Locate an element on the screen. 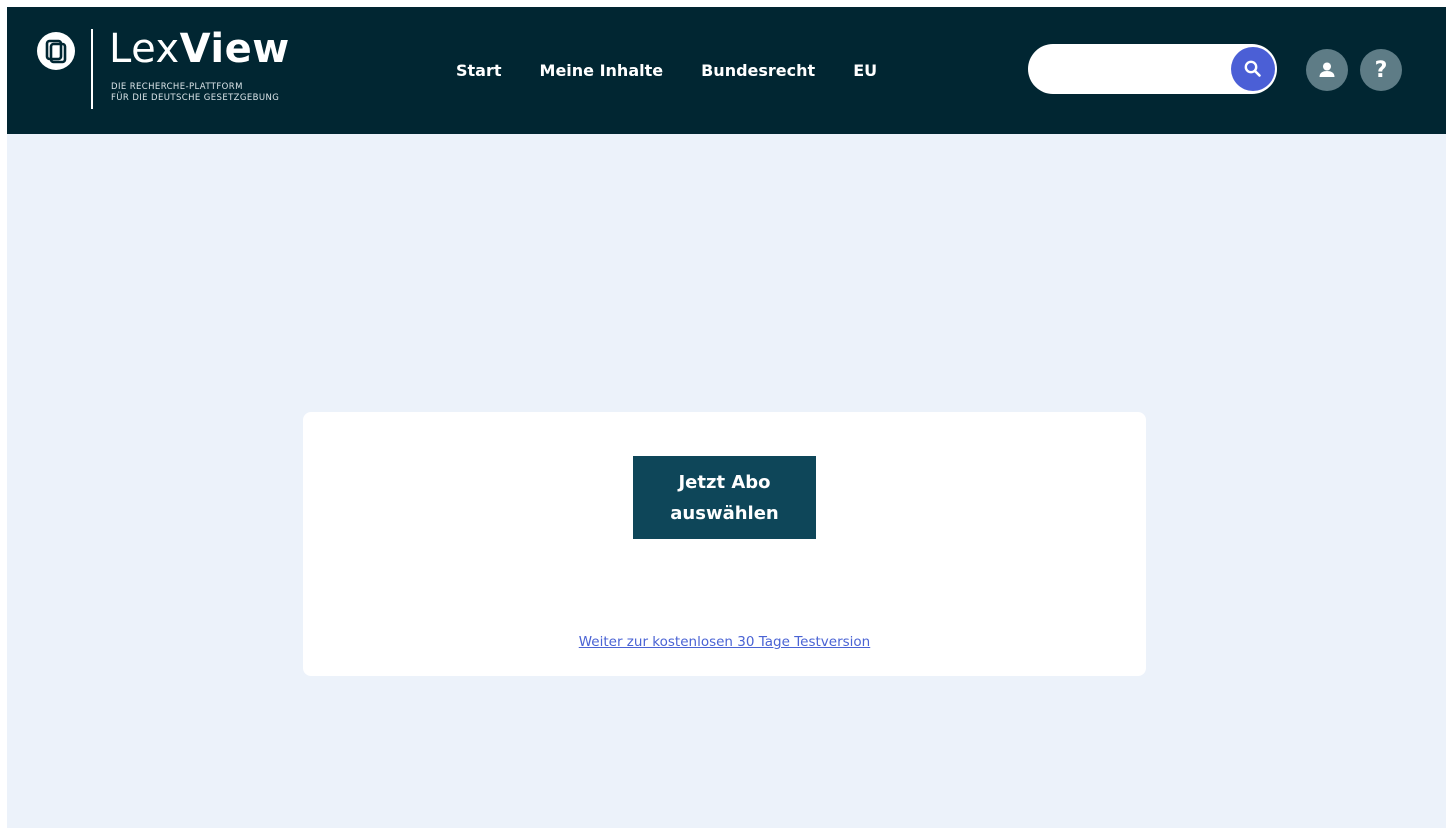  brand-tagline-line-1: DIE RECHERCHE-PLATTFORM is located at coordinates (177, 87).